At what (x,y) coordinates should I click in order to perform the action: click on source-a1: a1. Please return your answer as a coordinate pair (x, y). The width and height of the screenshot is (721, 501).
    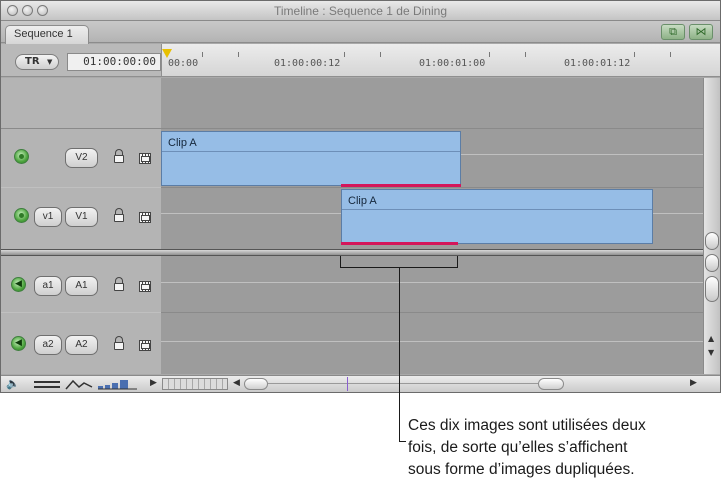
    Looking at the image, I should click on (48, 286).